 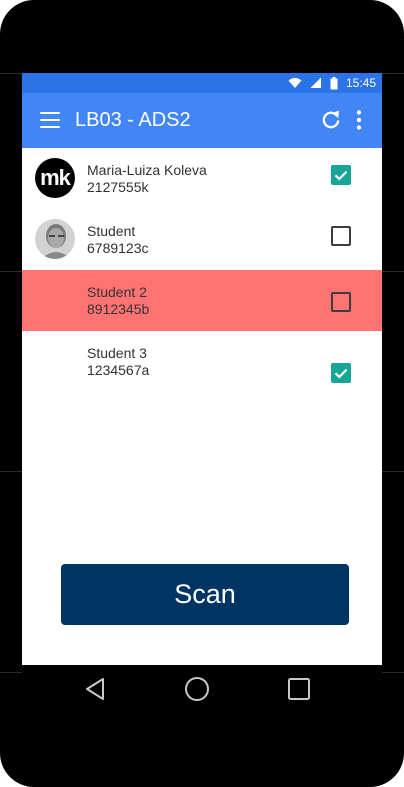 I want to click on student-row: Student 6789123c, so click(x=202, y=239).